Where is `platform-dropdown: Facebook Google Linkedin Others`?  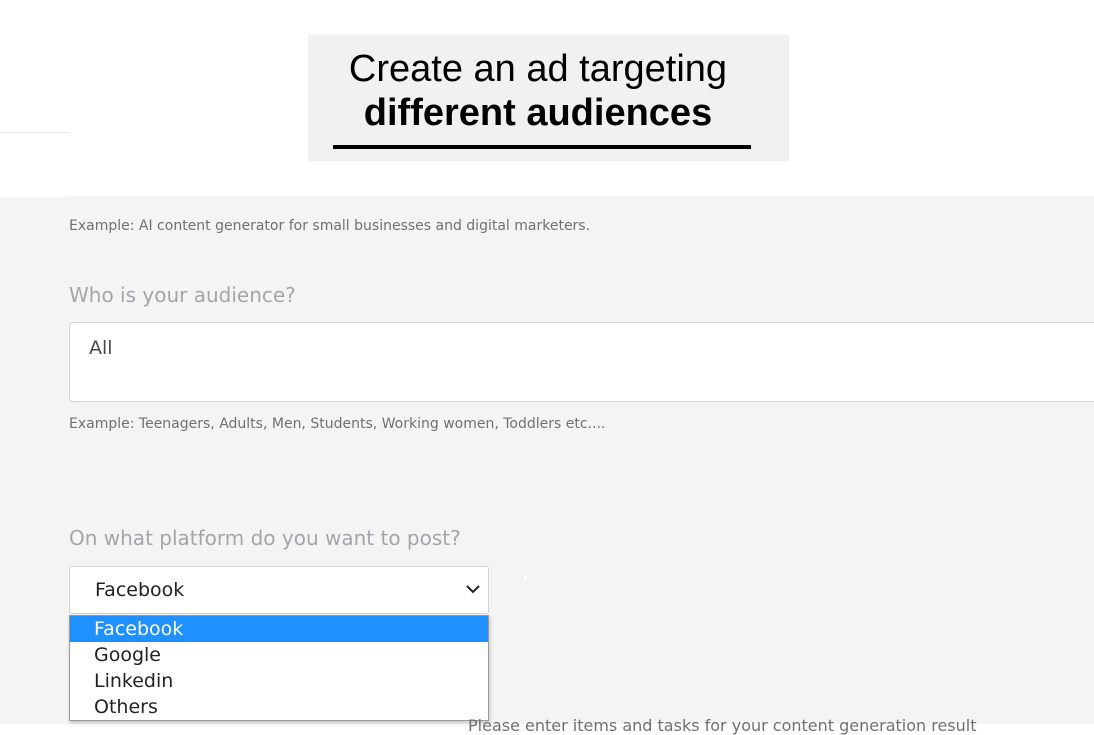
platform-dropdown: Facebook Google Linkedin Others is located at coordinates (279, 668).